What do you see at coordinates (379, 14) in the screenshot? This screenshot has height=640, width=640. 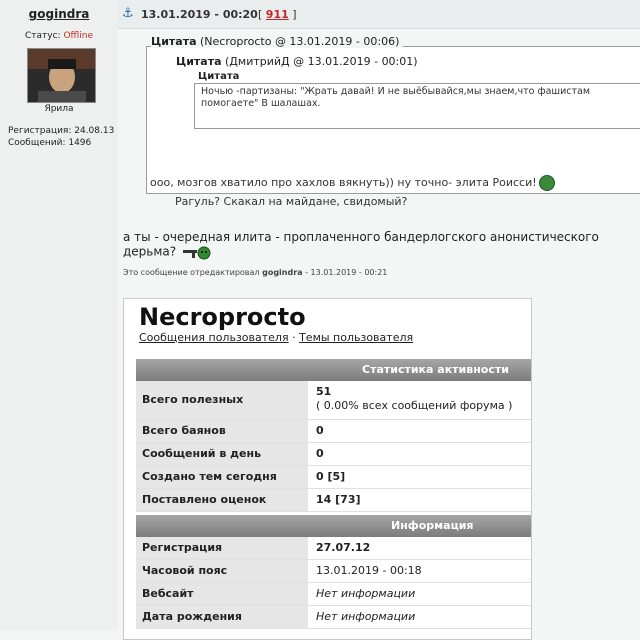 I see `post-header: ⚓ 13.01.2019 - 00:20 [ 911 ]` at bounding box center [379, 14].